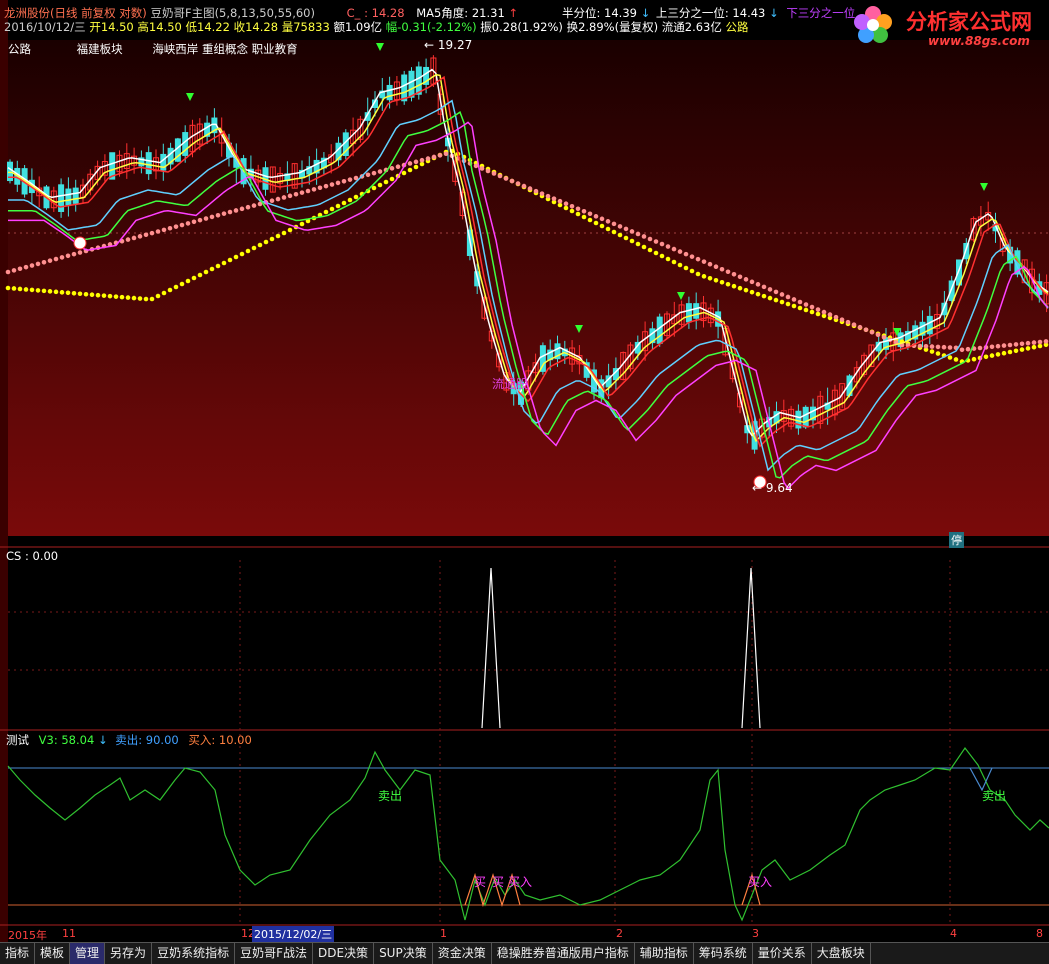 The image size is (1049, 964). What do you see at coordinates (274, 953) in the screenshot?
I see `tab-dounai-f: 豆奶哥F战法` at bounding box center [274, 953].